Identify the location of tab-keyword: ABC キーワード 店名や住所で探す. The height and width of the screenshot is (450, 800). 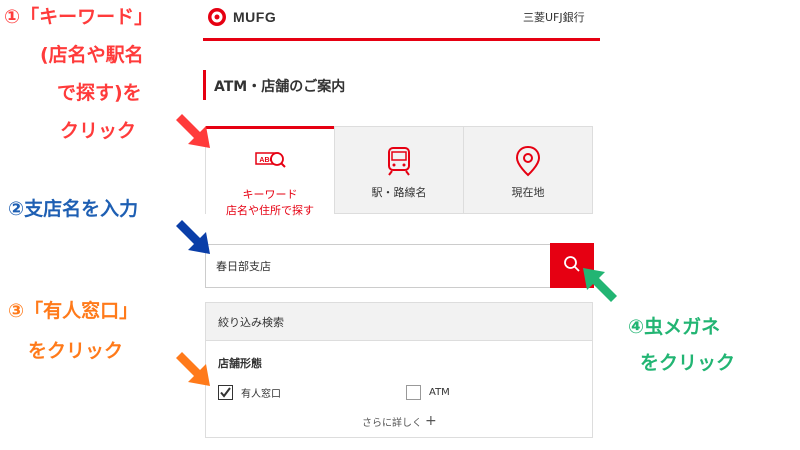
(270, 171).